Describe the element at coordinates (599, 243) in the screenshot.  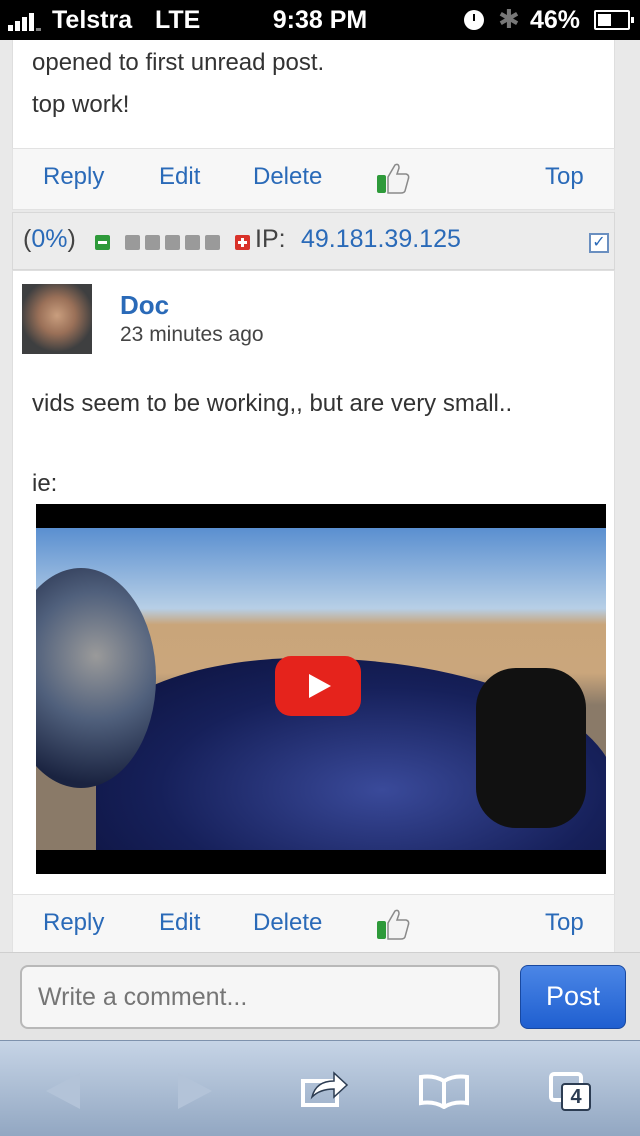
I see `select-checkbox: ✓` at that location.